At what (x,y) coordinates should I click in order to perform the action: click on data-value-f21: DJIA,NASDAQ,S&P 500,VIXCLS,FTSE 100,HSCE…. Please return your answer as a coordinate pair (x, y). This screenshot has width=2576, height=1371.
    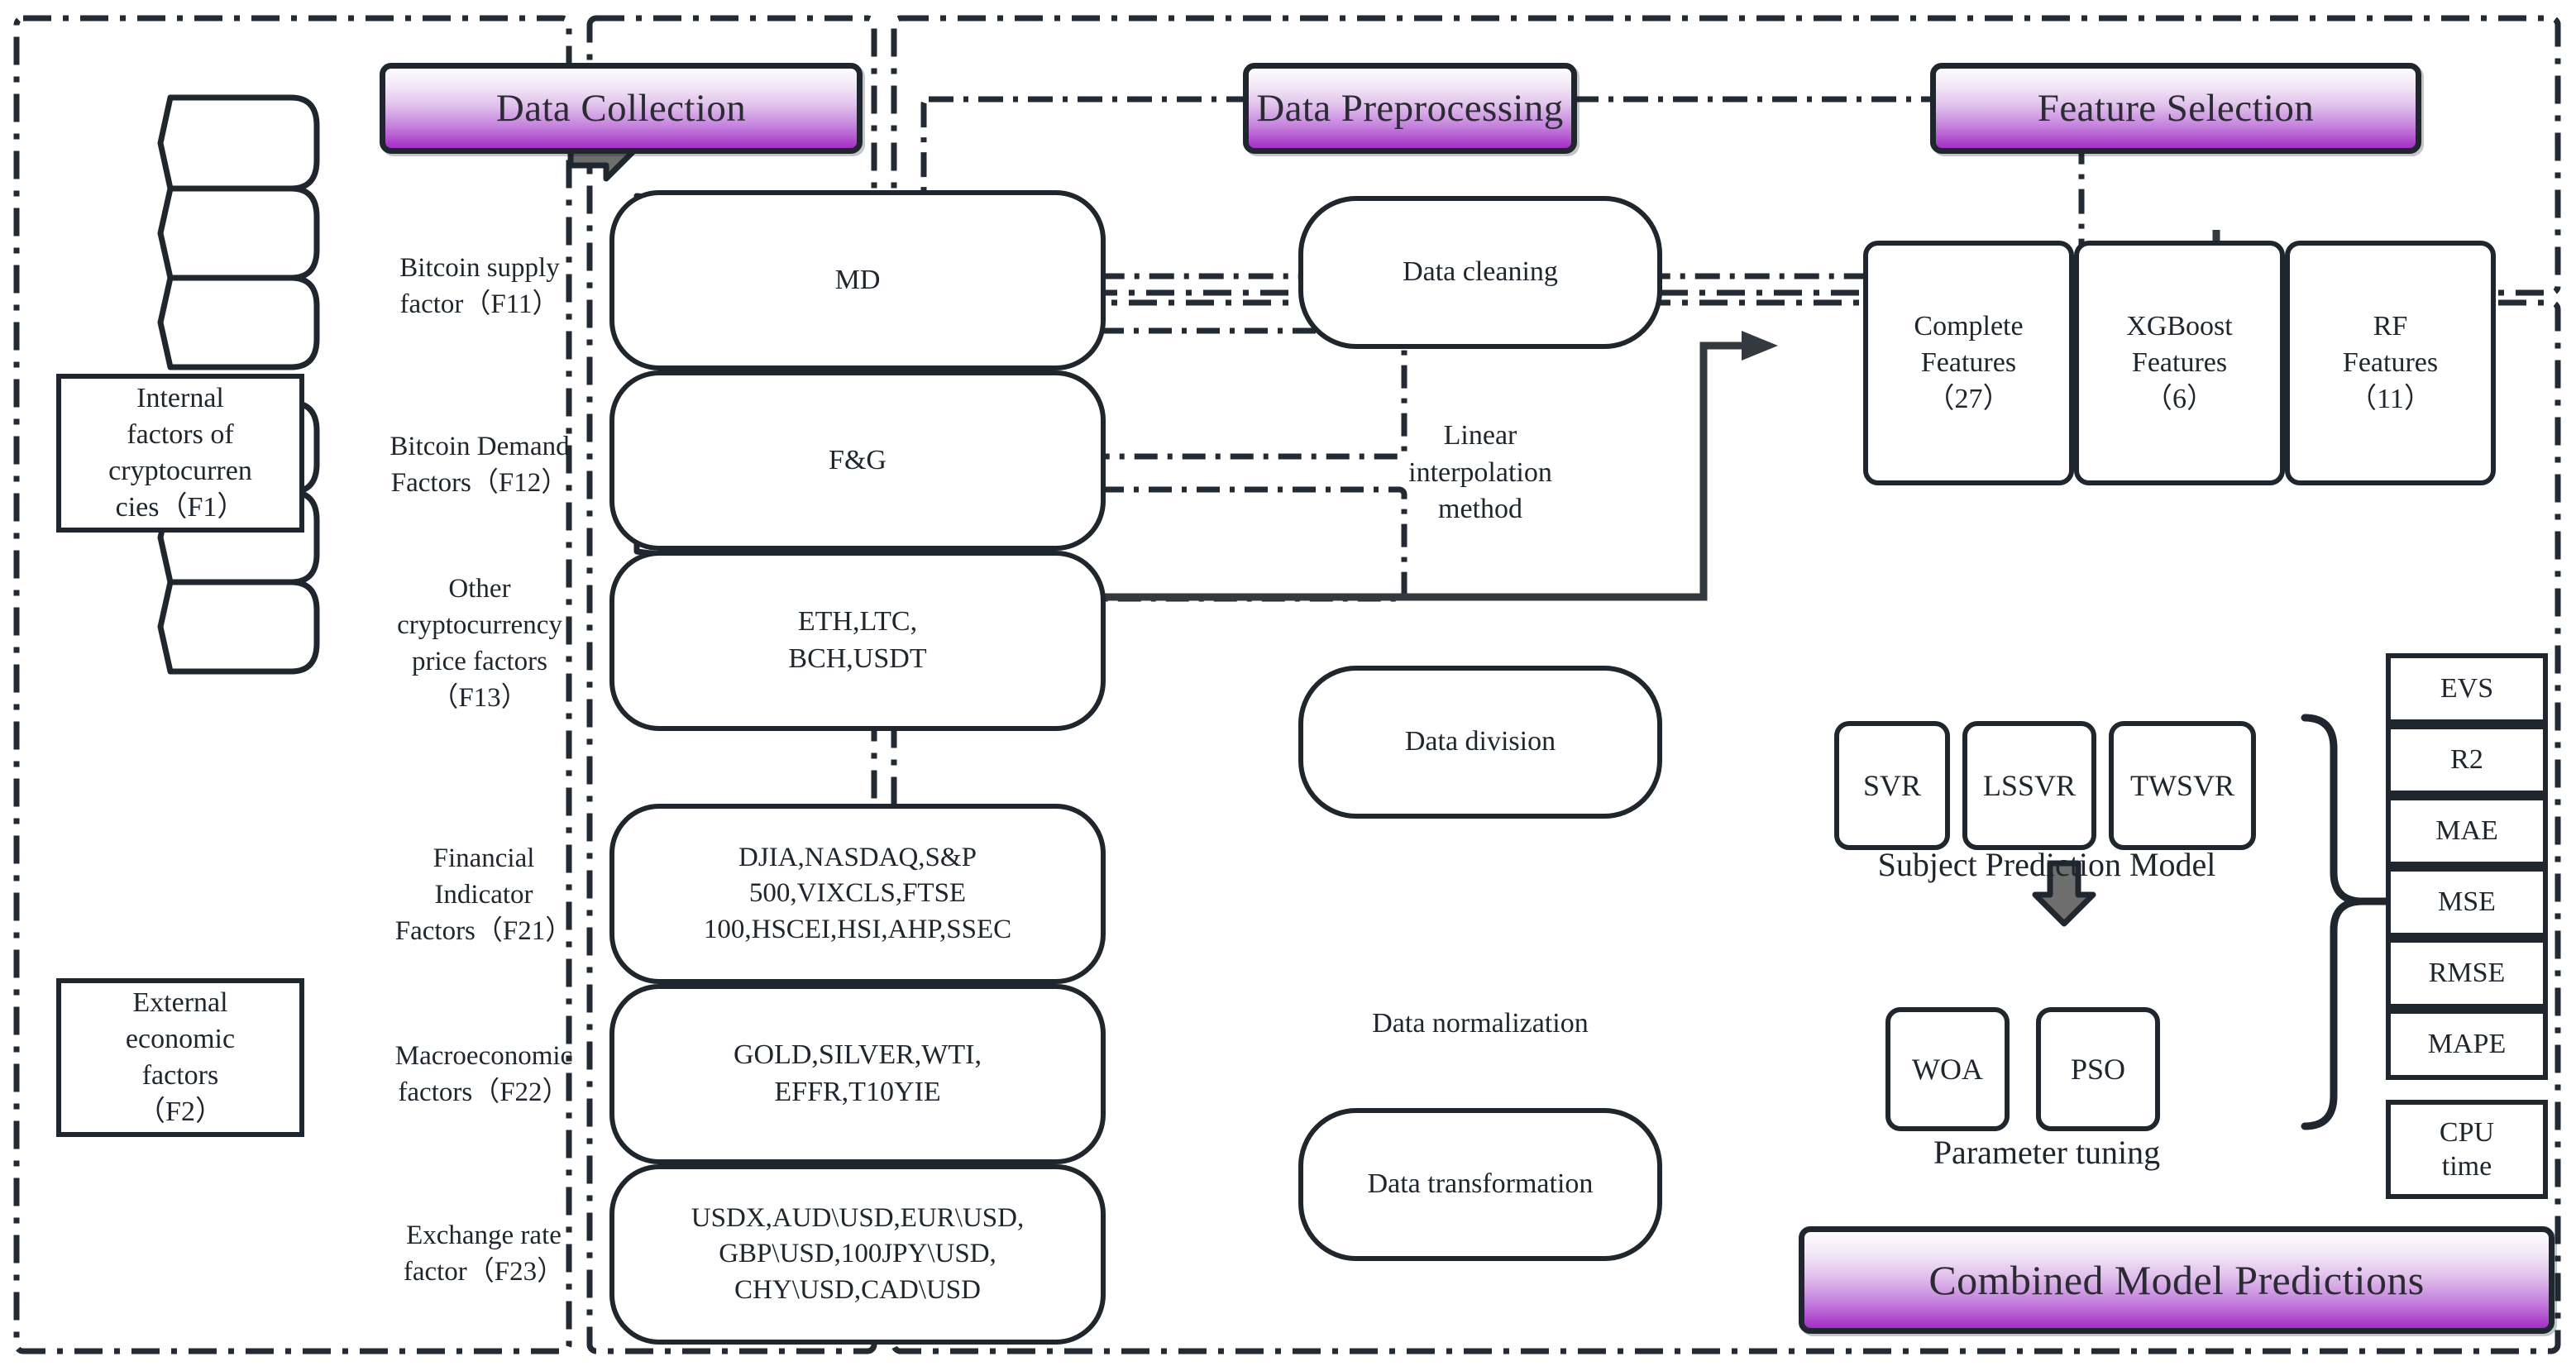
    Looking at the image, I should click on (858, 894).